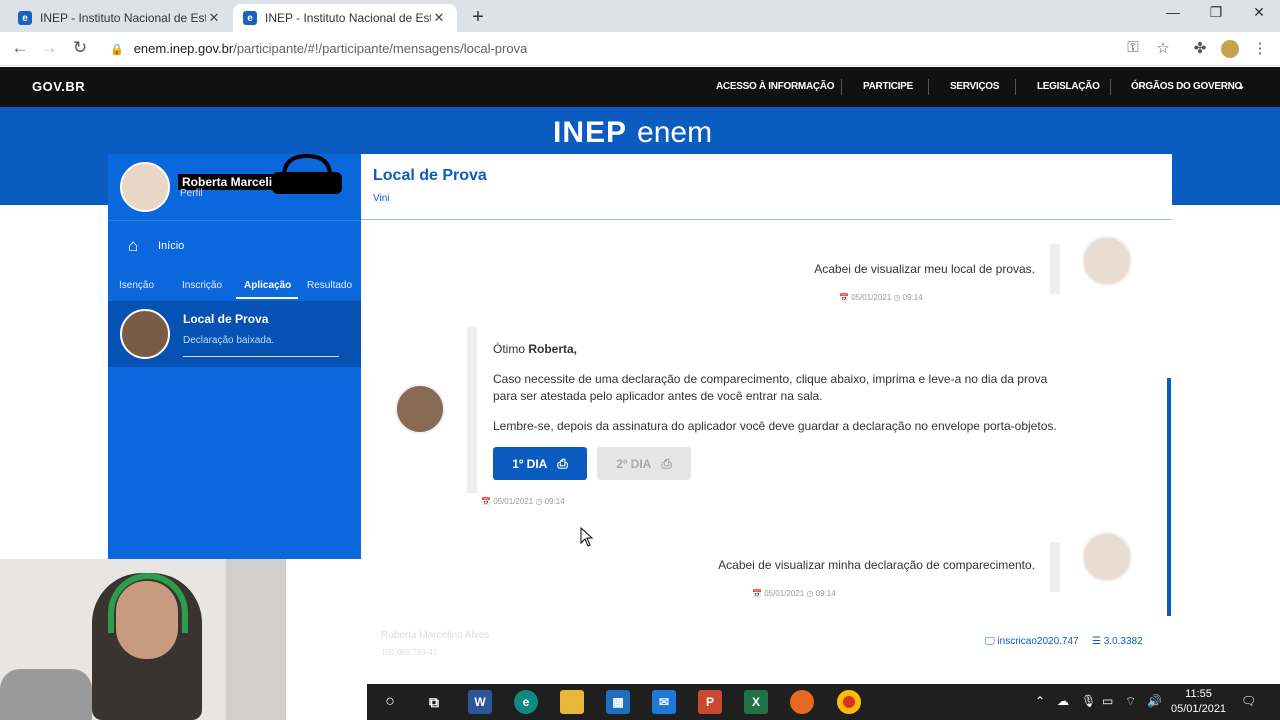 The height and width of the screenshot is (720, 1280). I want to click on star-icon: ☆, so click(1163, 48).